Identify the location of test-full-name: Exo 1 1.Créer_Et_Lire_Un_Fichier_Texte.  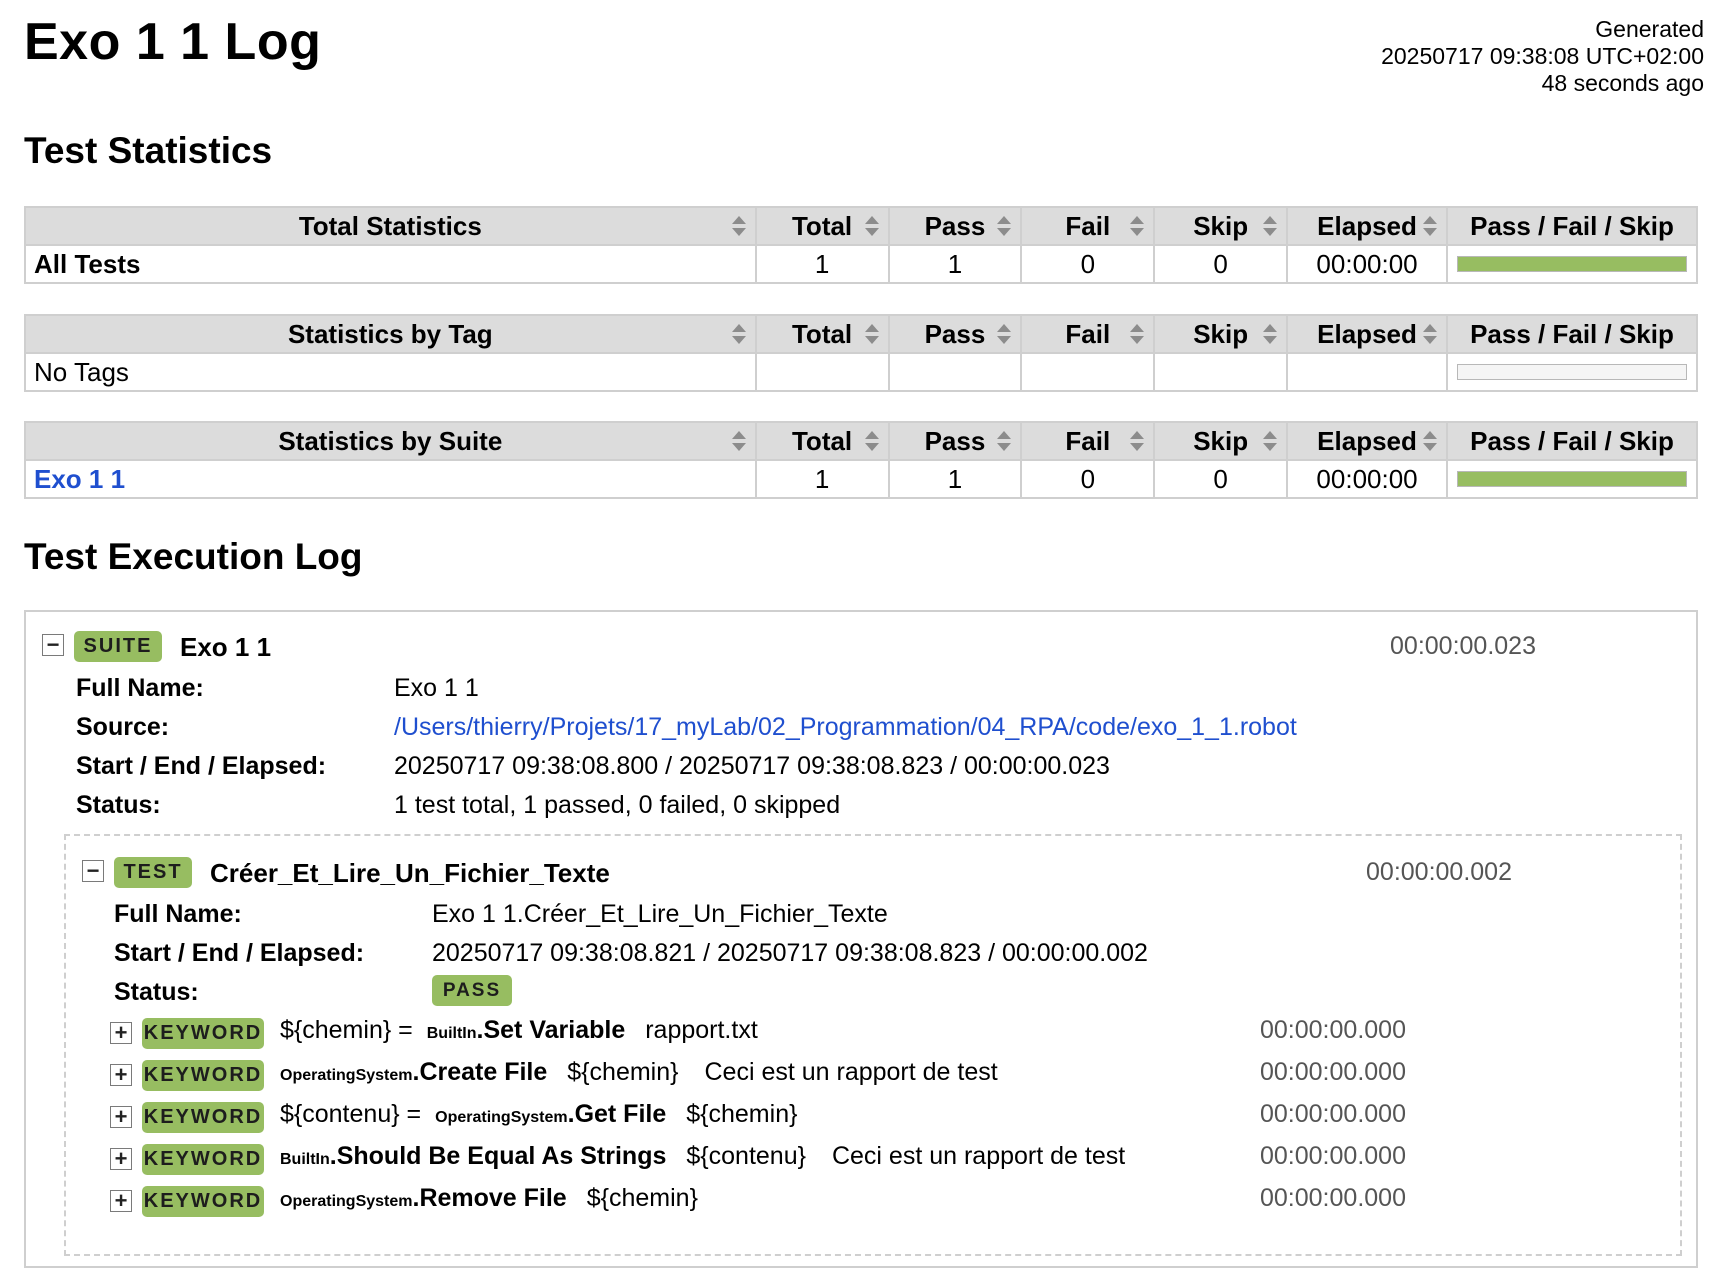
(660, 914).